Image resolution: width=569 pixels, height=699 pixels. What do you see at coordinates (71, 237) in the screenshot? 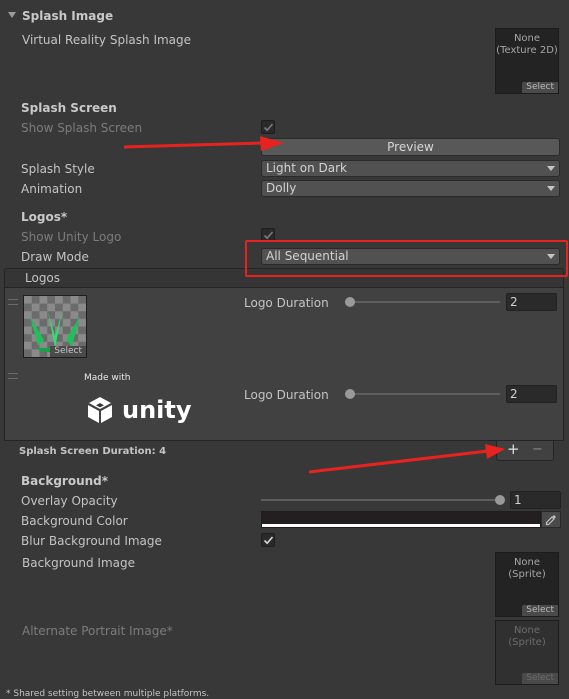
I see `show-unity-logo-label: Show Unity Logo` at bounding box center [71, 237].